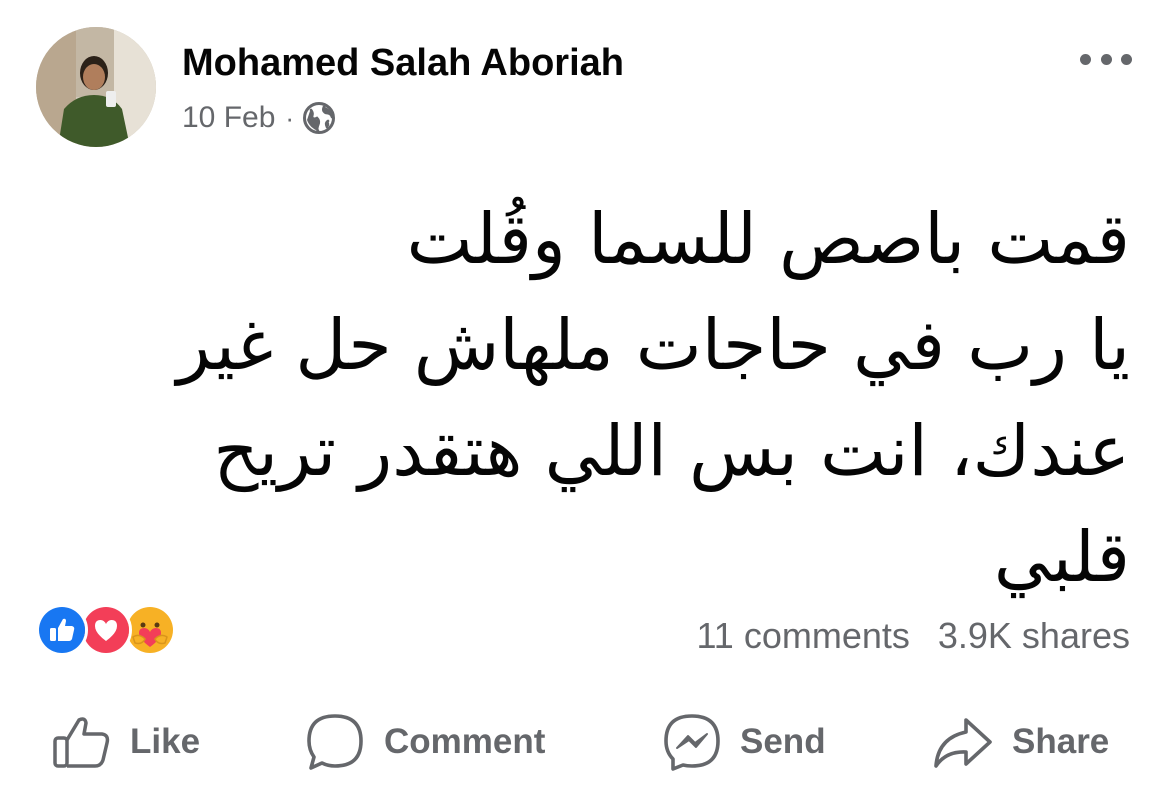  Describe the element at coordinates (783, 741) in the screenshot. I see `send-label: Send` at that location.